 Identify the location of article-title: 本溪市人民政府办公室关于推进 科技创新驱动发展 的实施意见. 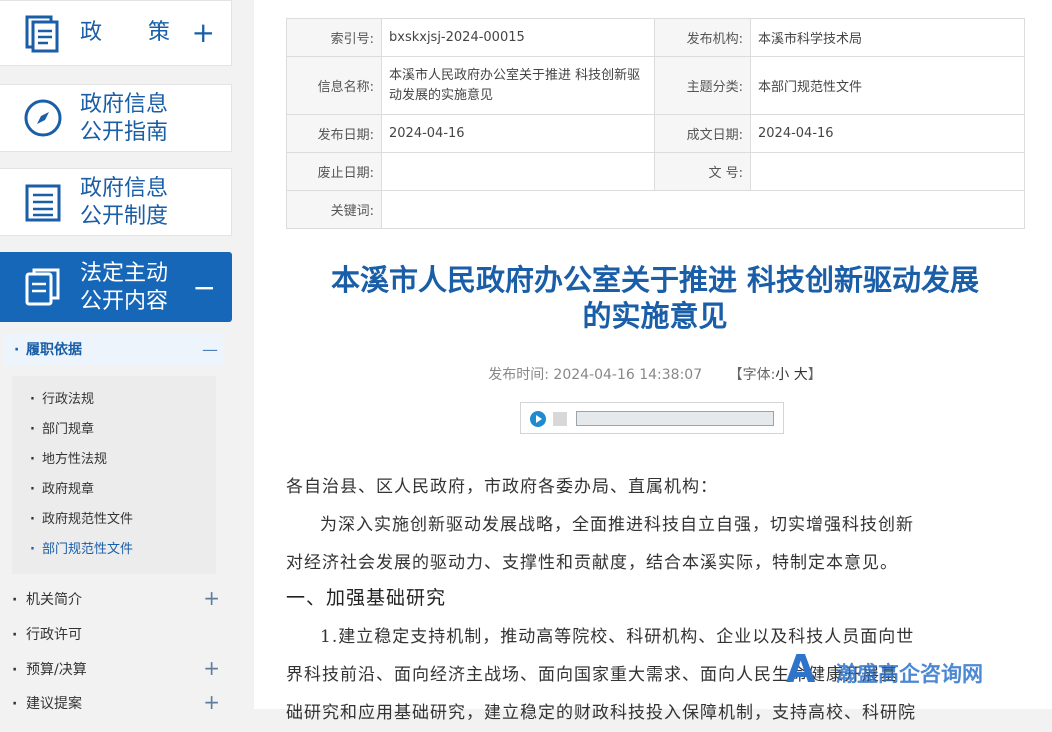
(655, 298).